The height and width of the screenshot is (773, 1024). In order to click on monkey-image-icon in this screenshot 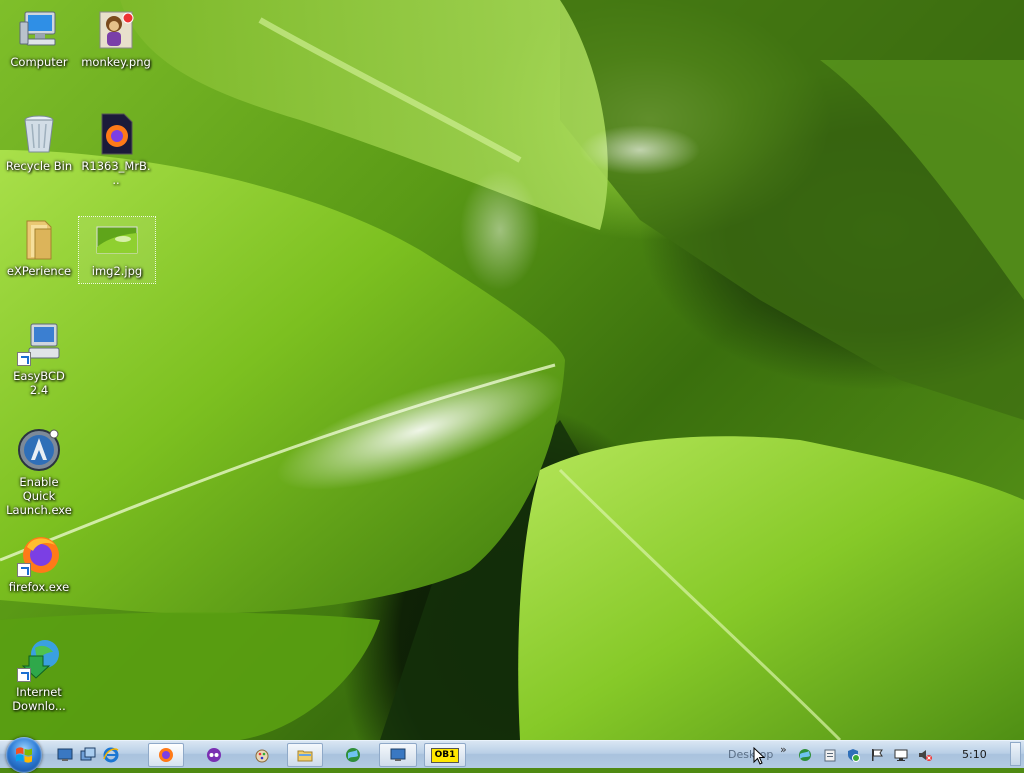, I will do `click(116, 30)`.